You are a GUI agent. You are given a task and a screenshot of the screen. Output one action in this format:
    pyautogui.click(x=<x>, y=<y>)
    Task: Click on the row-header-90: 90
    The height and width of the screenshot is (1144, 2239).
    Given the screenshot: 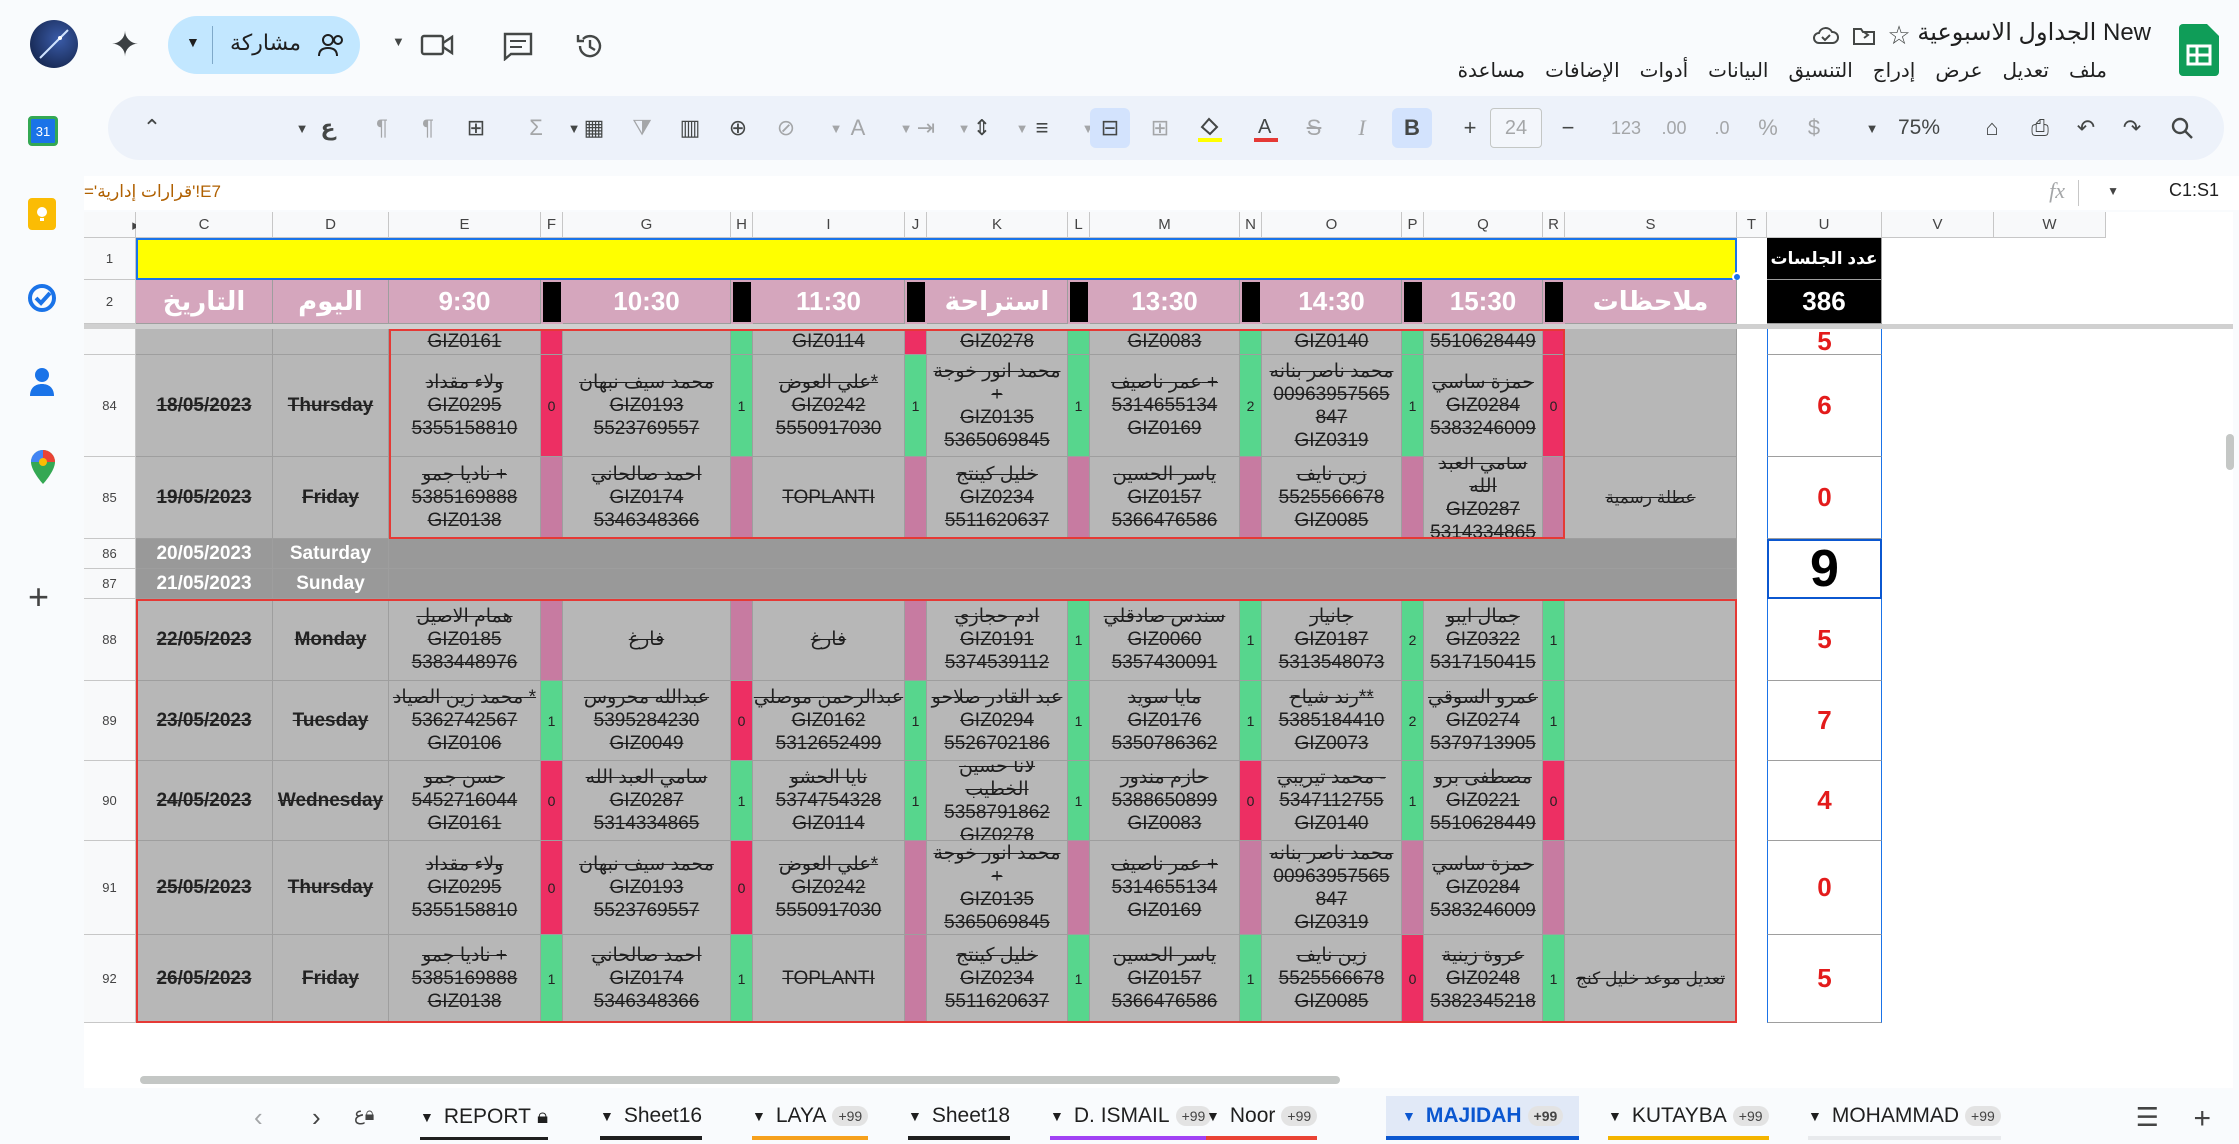 What is the action you would take?
    pyautogui.click(x=110, y=801)
    